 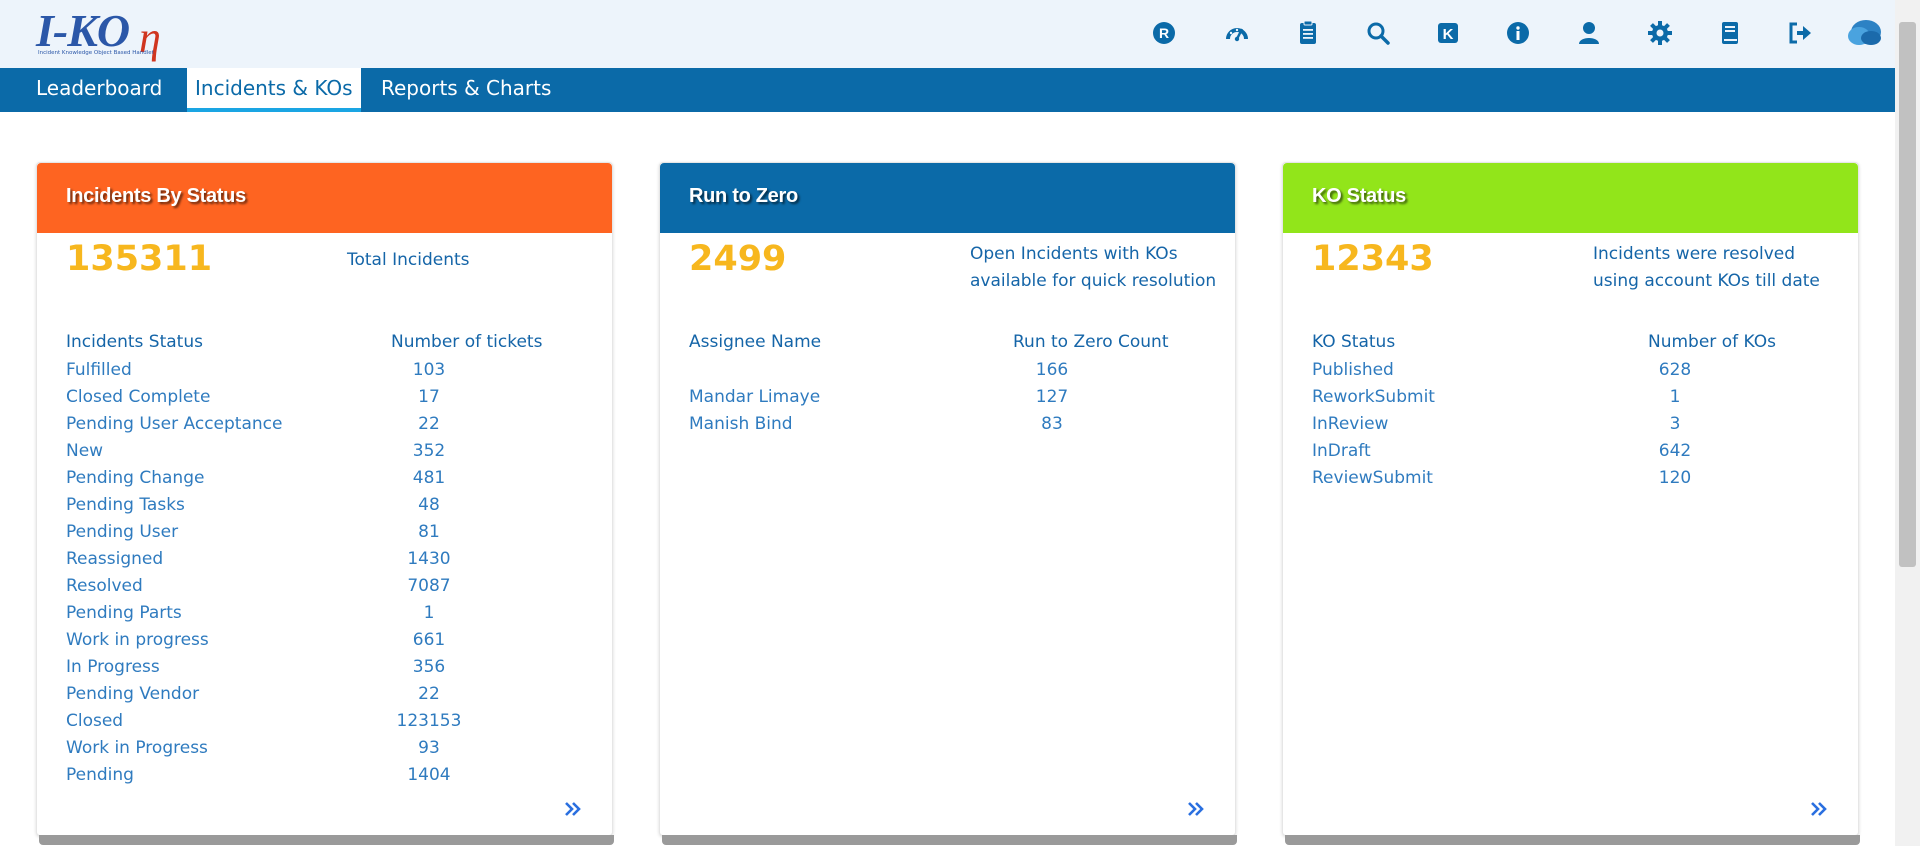 What do you see at coordinates (1730, 33) in the screenshot?
I see `book-icon` at bounding box center [1730, 33].